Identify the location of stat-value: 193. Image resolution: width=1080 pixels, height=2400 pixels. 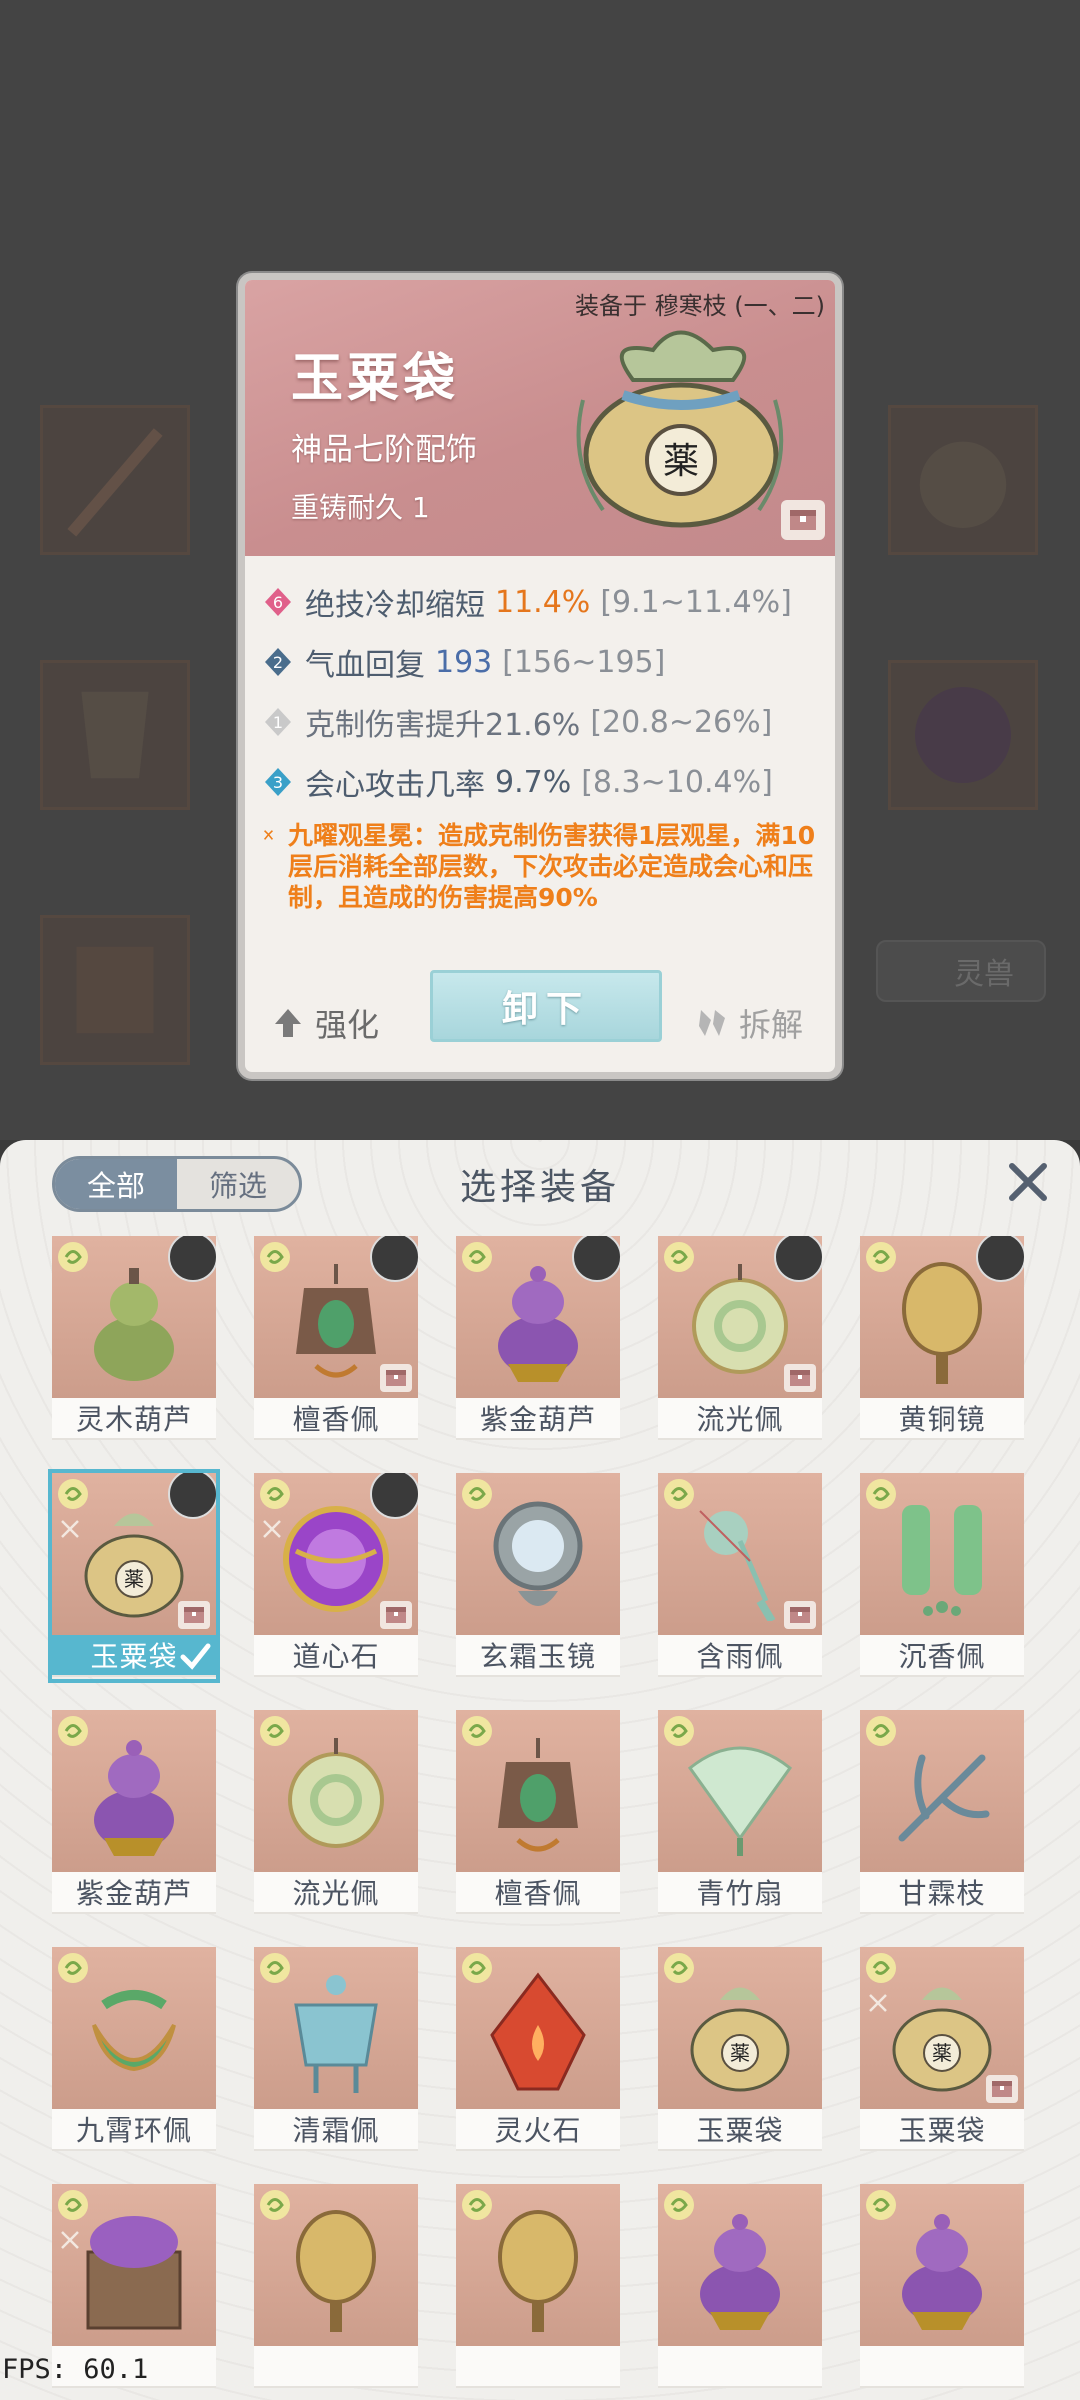
(464, 662).